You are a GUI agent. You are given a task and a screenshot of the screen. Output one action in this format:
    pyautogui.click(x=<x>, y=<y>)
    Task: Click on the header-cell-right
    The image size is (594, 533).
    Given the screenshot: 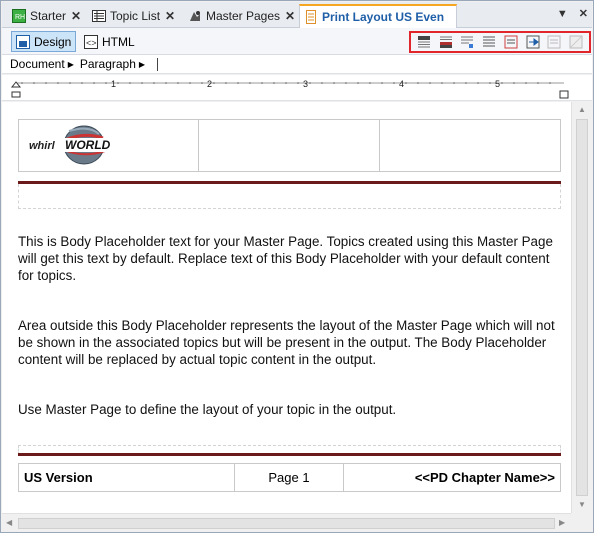 What is the action you would take?
    pyautogui.click(x=470, y=145)
    